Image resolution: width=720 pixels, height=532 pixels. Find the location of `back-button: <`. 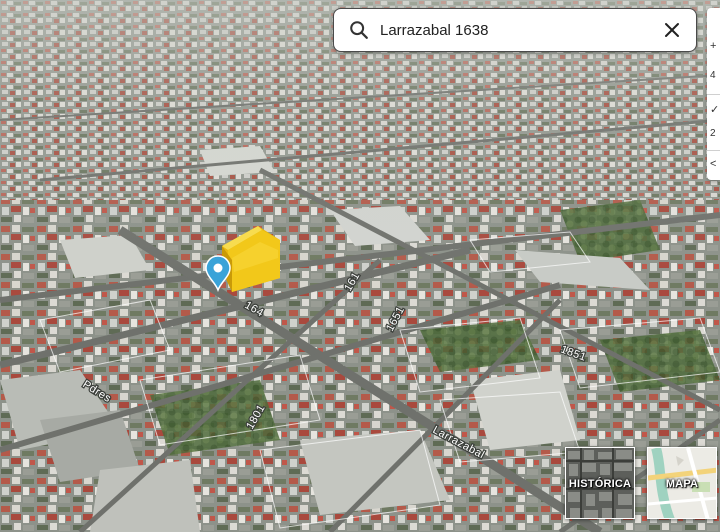

back-button: < is located at coordinates (713, 164).